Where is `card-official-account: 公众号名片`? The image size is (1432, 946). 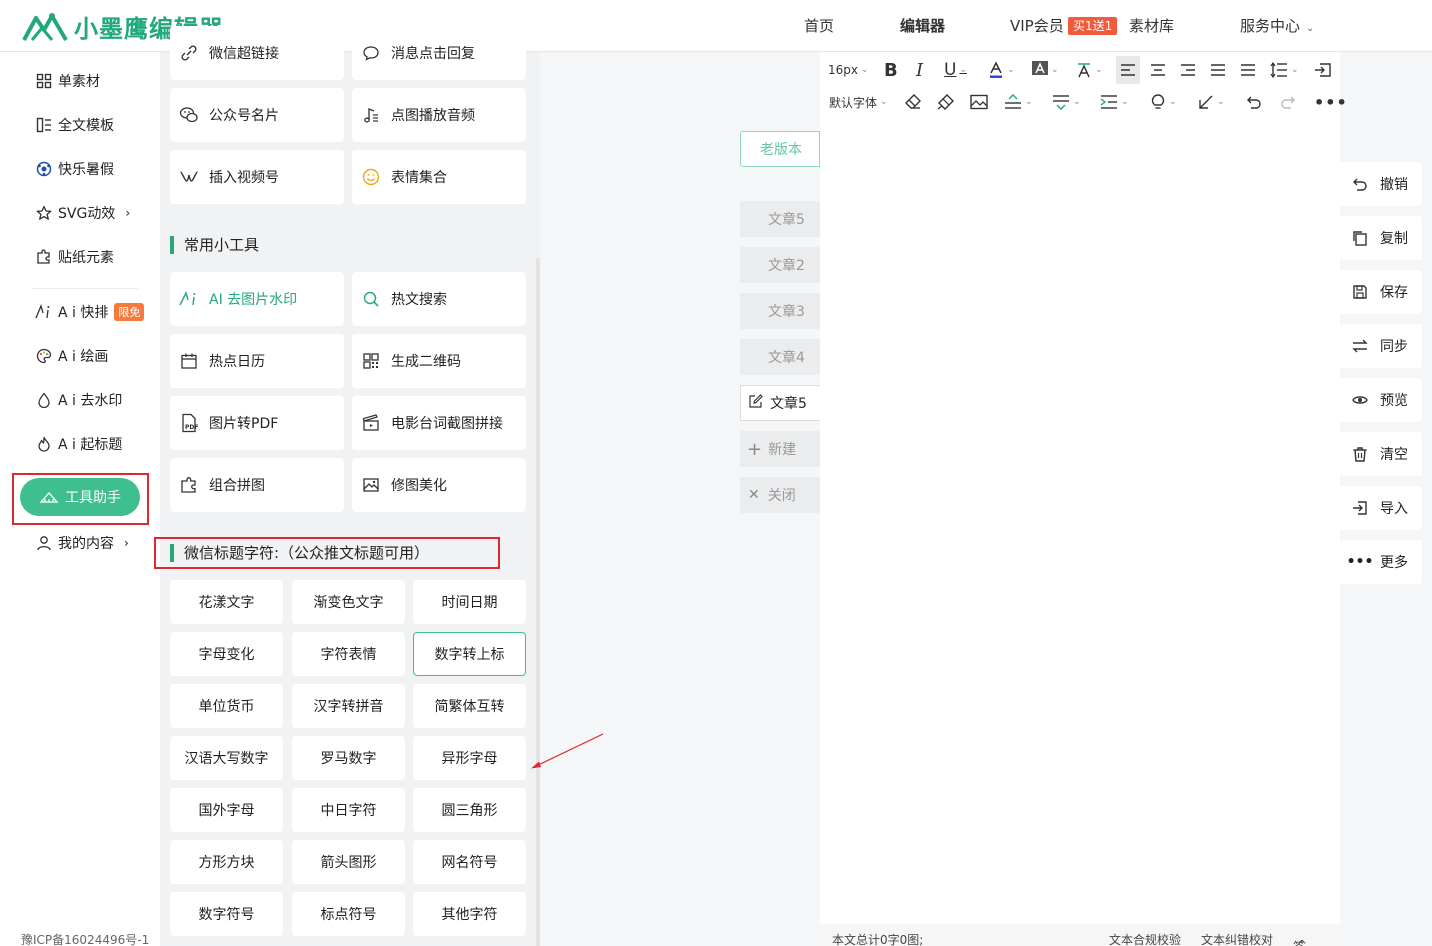 card-official-account: 公众号名片 is located at coordinates (257, 115).